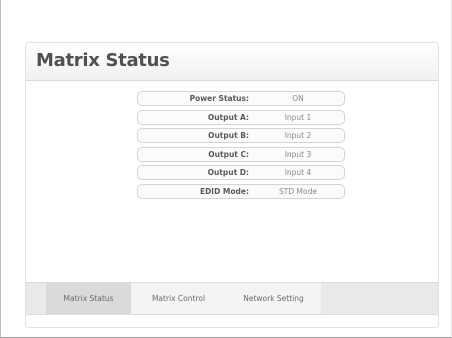  I want to click on output-d-label: Output D:, so click(228, 172).